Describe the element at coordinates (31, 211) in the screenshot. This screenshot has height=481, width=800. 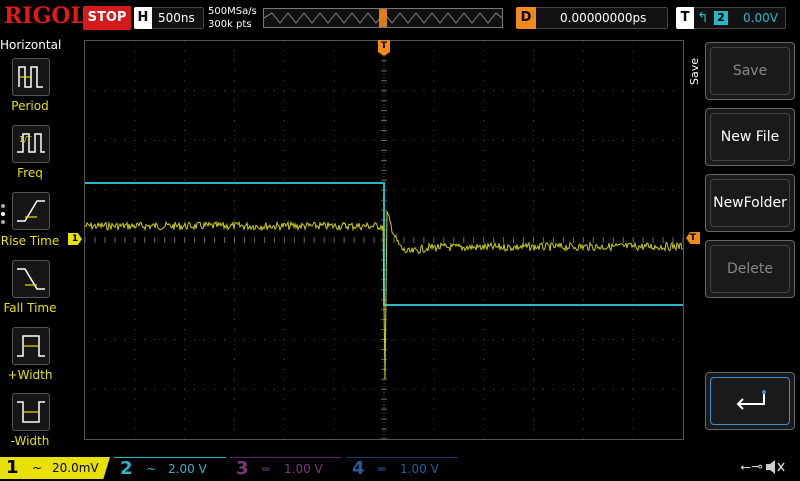
I see `rise-time-measure-button` at that location.